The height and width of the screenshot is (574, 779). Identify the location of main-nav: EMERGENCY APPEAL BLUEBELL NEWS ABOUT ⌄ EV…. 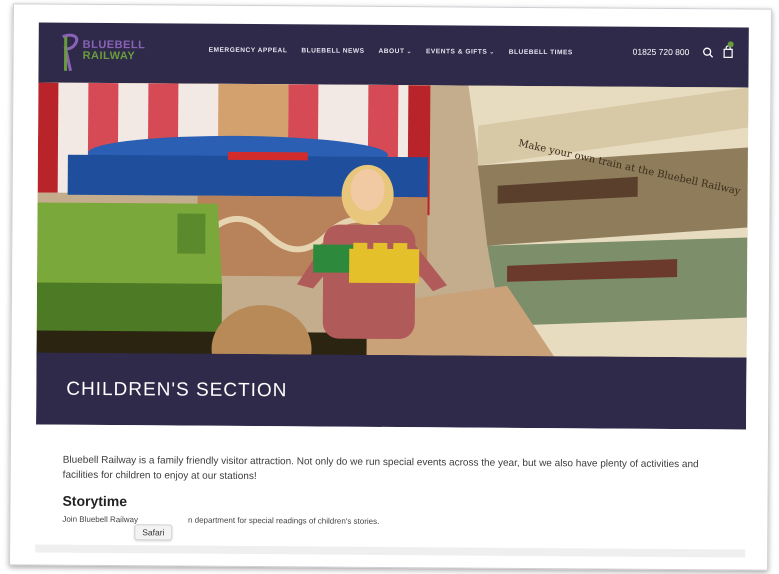
(391, 52).